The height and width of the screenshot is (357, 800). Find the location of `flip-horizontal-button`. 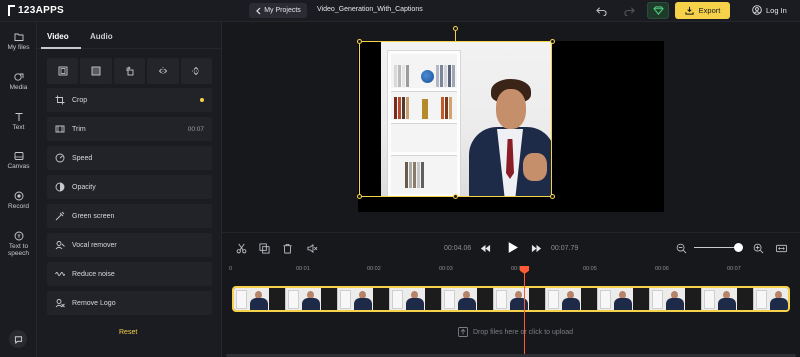

flip-horizontal-button is located at coordinates (163, 71).